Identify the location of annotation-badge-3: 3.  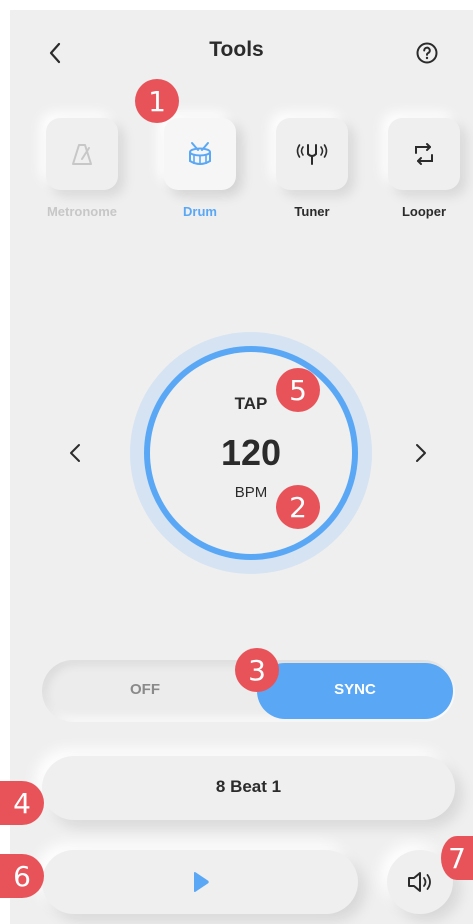
(257, 670).